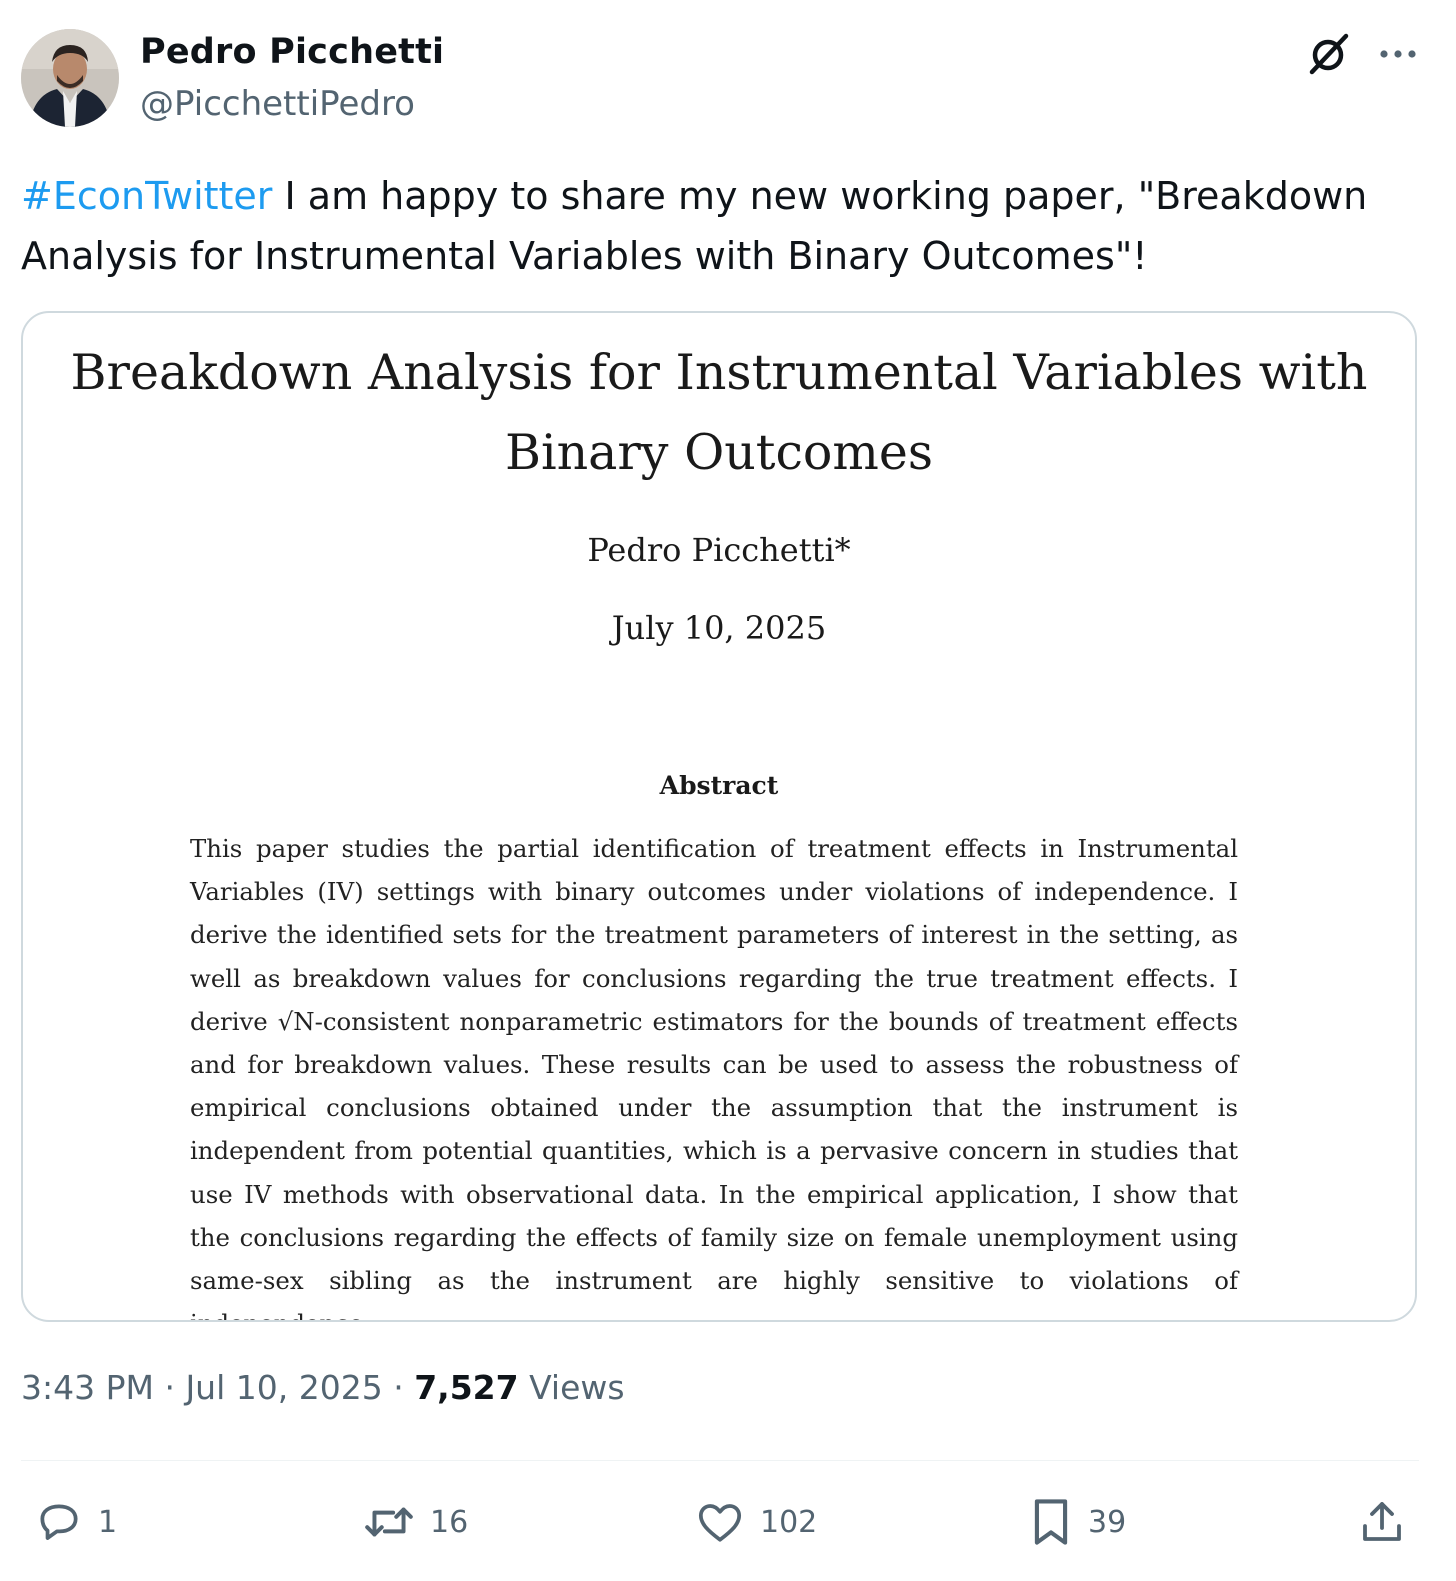 The height and width of the screenshot is (1581, 1456). I want to click on avatar, so click(70, 78).